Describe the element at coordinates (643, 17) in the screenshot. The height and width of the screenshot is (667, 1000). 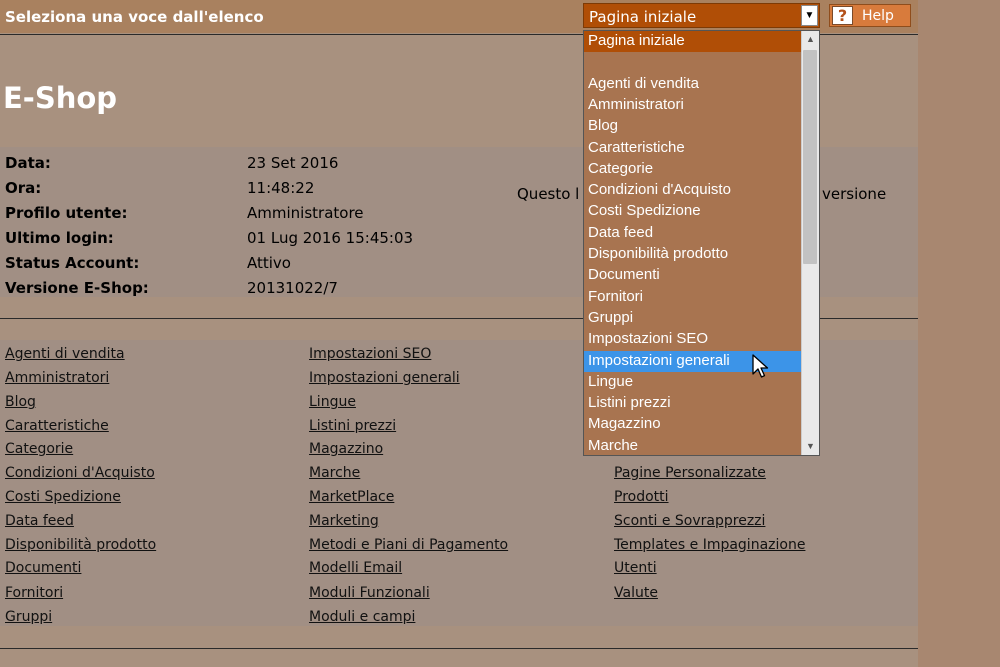
I see `select-value: Pagina iniziale` at that location.